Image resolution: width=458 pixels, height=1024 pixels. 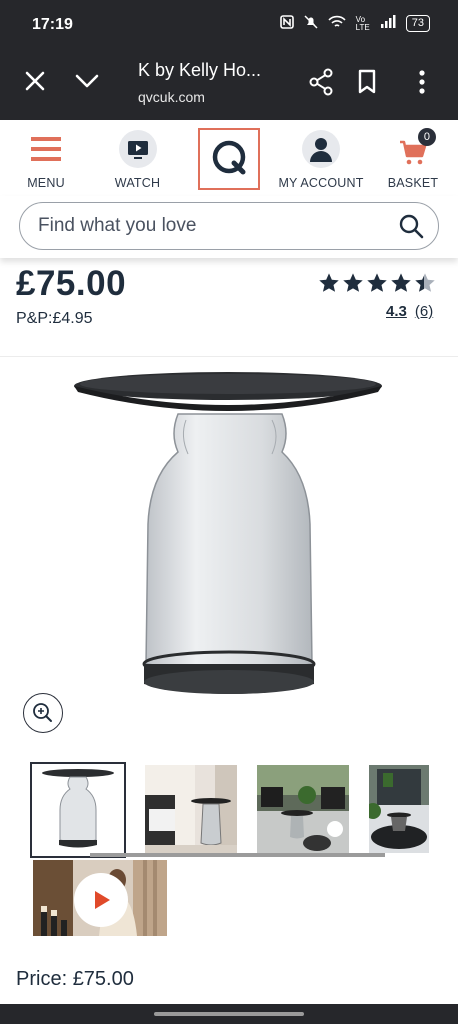 I want to click on bottom-price: Price: £75.00, so click(x=75, y=979).